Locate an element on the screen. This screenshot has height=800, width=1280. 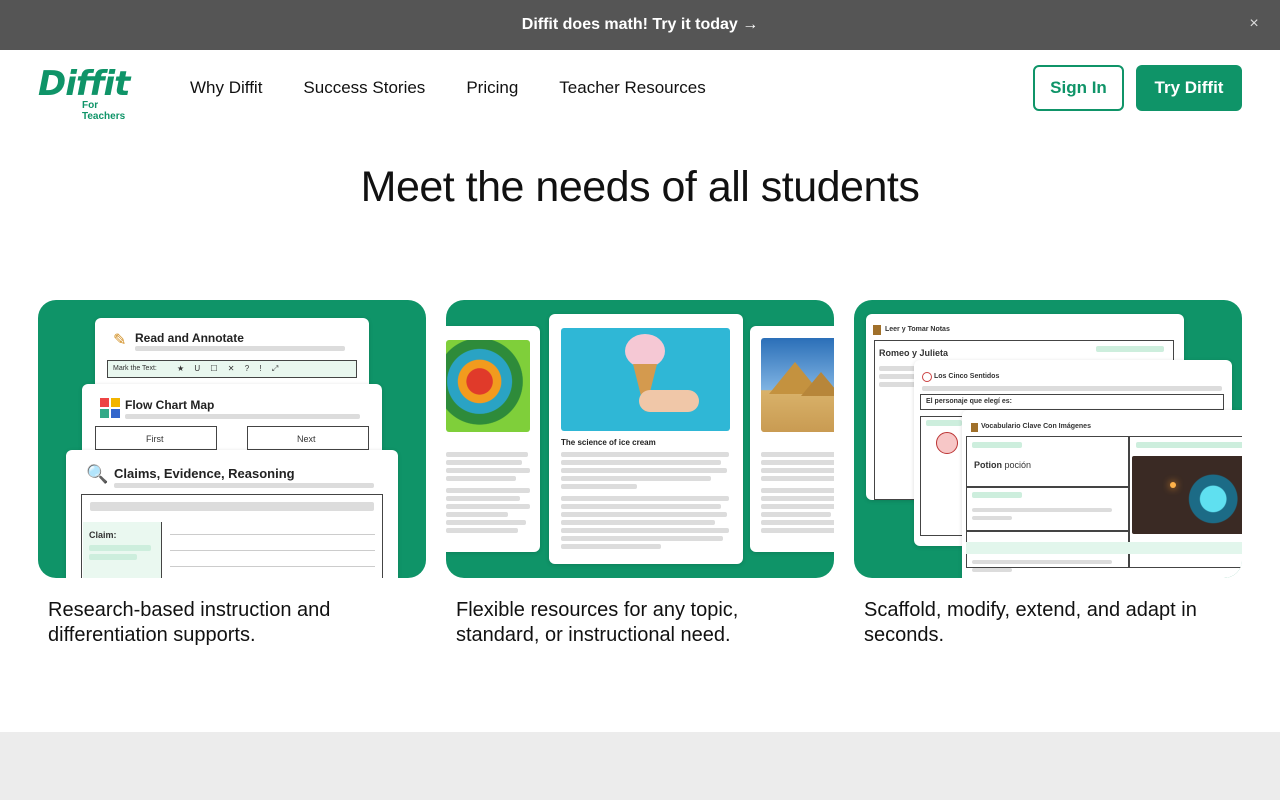
ear-icon is located at coordinates (947, 443).